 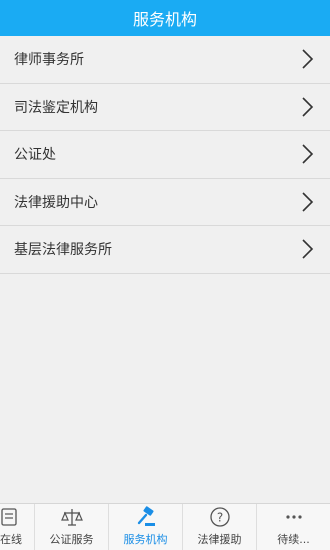 I want to click on more-icon, so click(x=293, y=517).